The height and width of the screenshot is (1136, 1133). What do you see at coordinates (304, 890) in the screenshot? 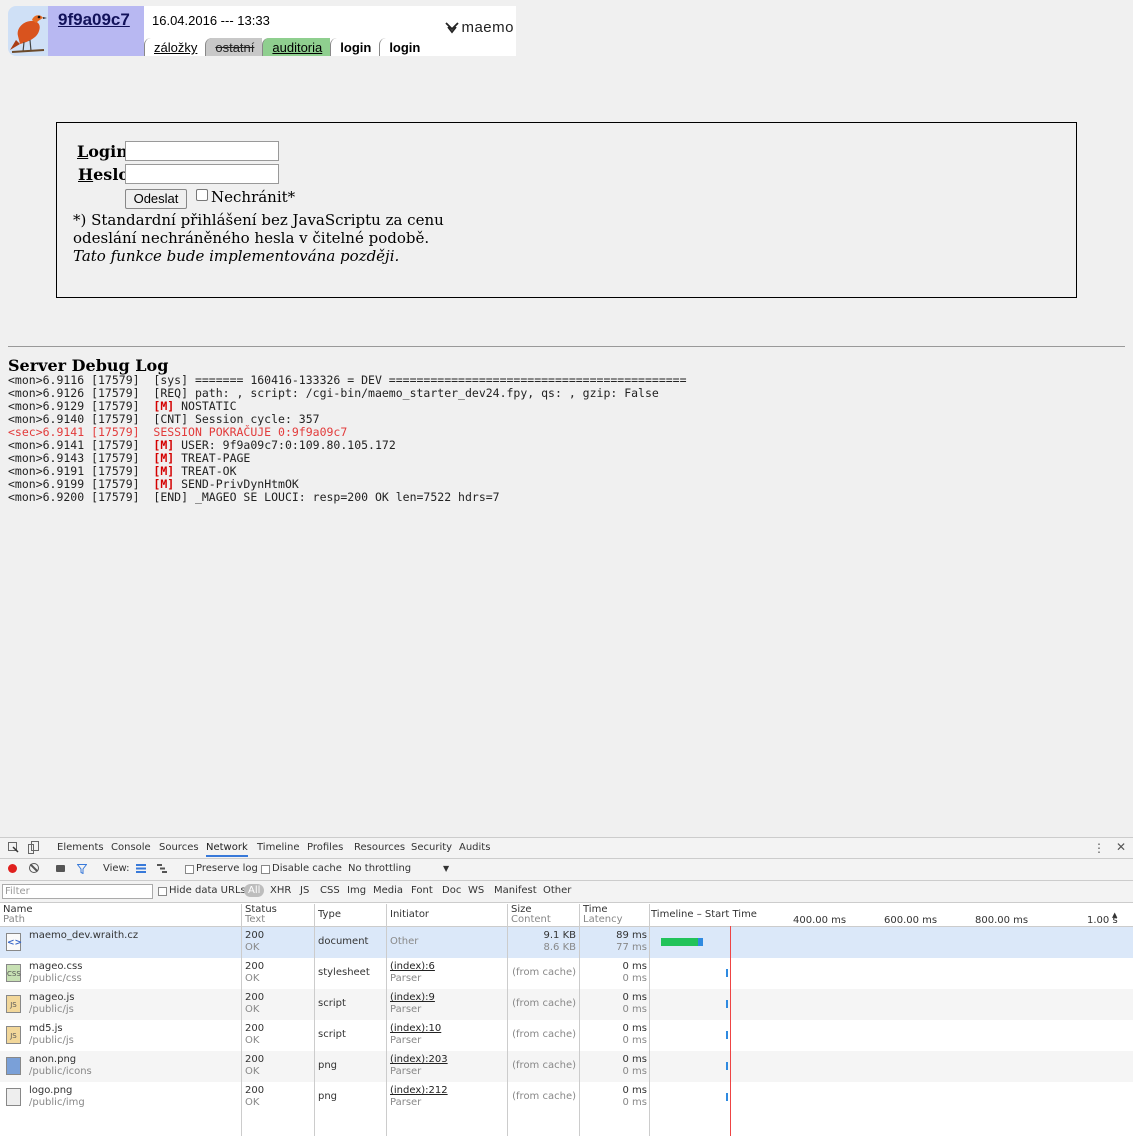
I see `filter-type-js: JS` at bounding box center [304, 890].